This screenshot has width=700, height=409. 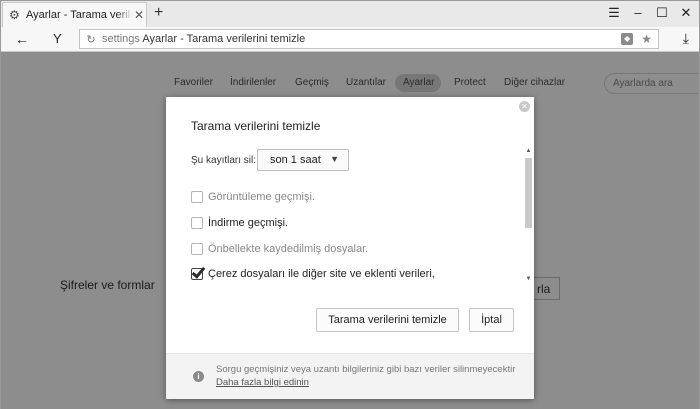 I want to click on options-scrollbar: ▲ ▼, so click(x=528, y=218).